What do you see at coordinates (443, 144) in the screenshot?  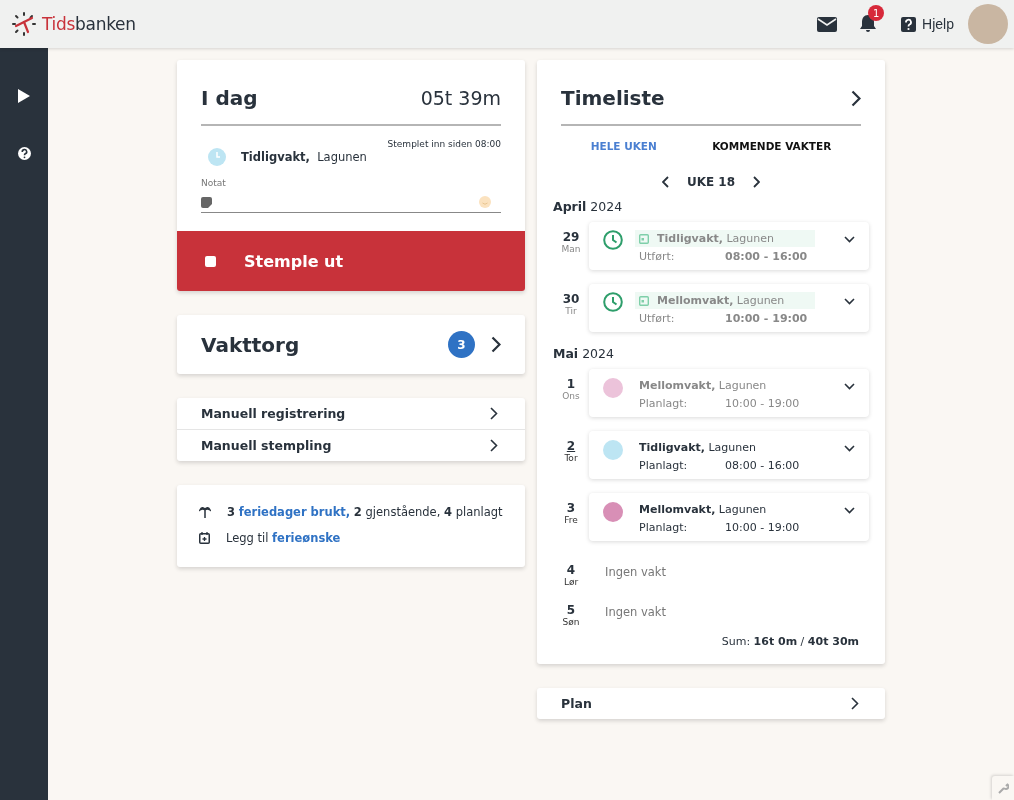 I see `stamped-text: Stemplet inn siden 08:00` at bounding box center [443, 144].